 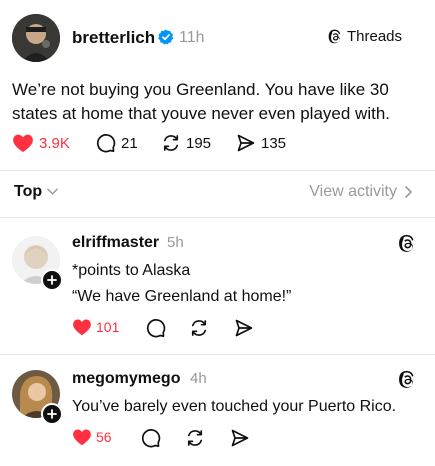 What do you see at coordinates (104, 437) in the screenshot?
I see `reply-like-count: 56` at bounding box center [104, 437].